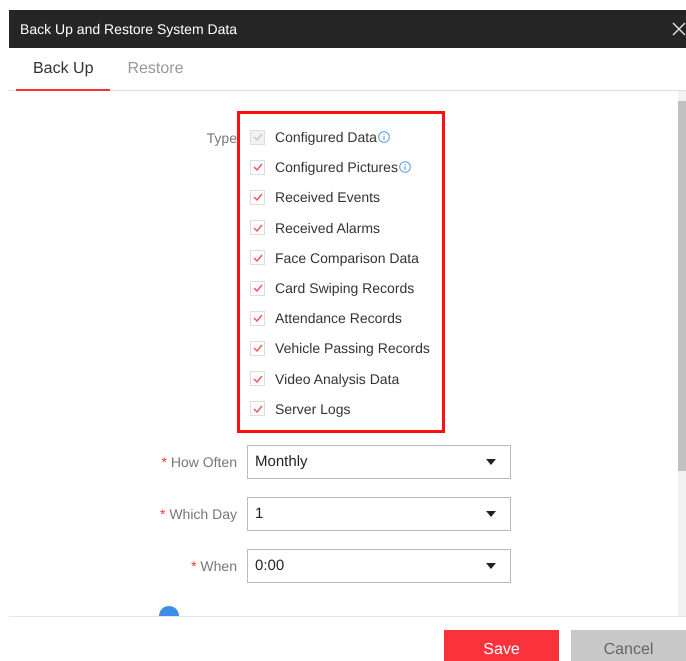  Describe the element at coordinates (344, 288) in the screenshot. I see `checkbox-label: Card Swiping Records` at that location.